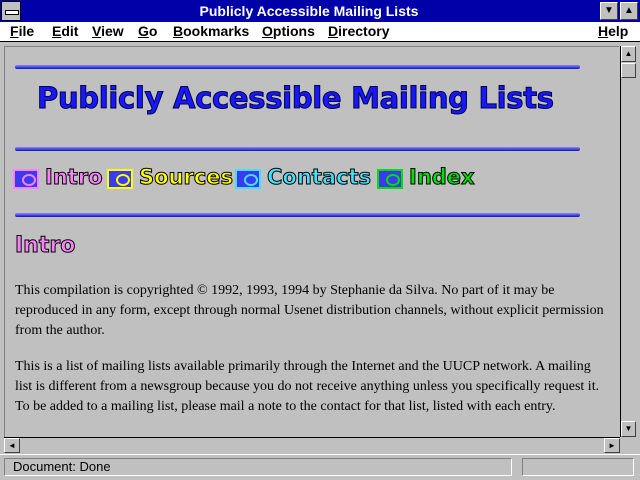 This screenshot has width=640, height=480. I want to click on system-menu-icon, so click(12, 12).